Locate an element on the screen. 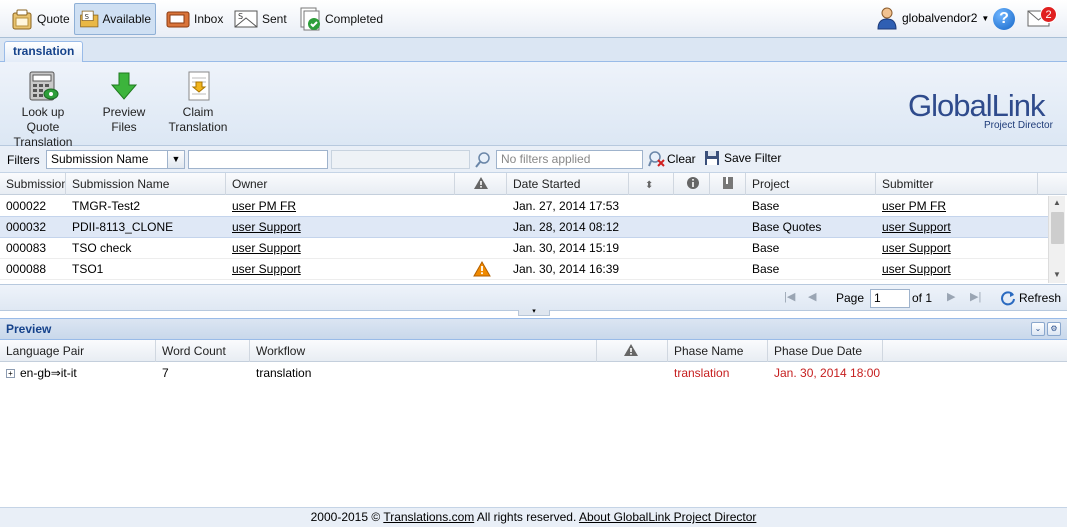  panel-splitter: ▾ is located at coordinates (534, 312).